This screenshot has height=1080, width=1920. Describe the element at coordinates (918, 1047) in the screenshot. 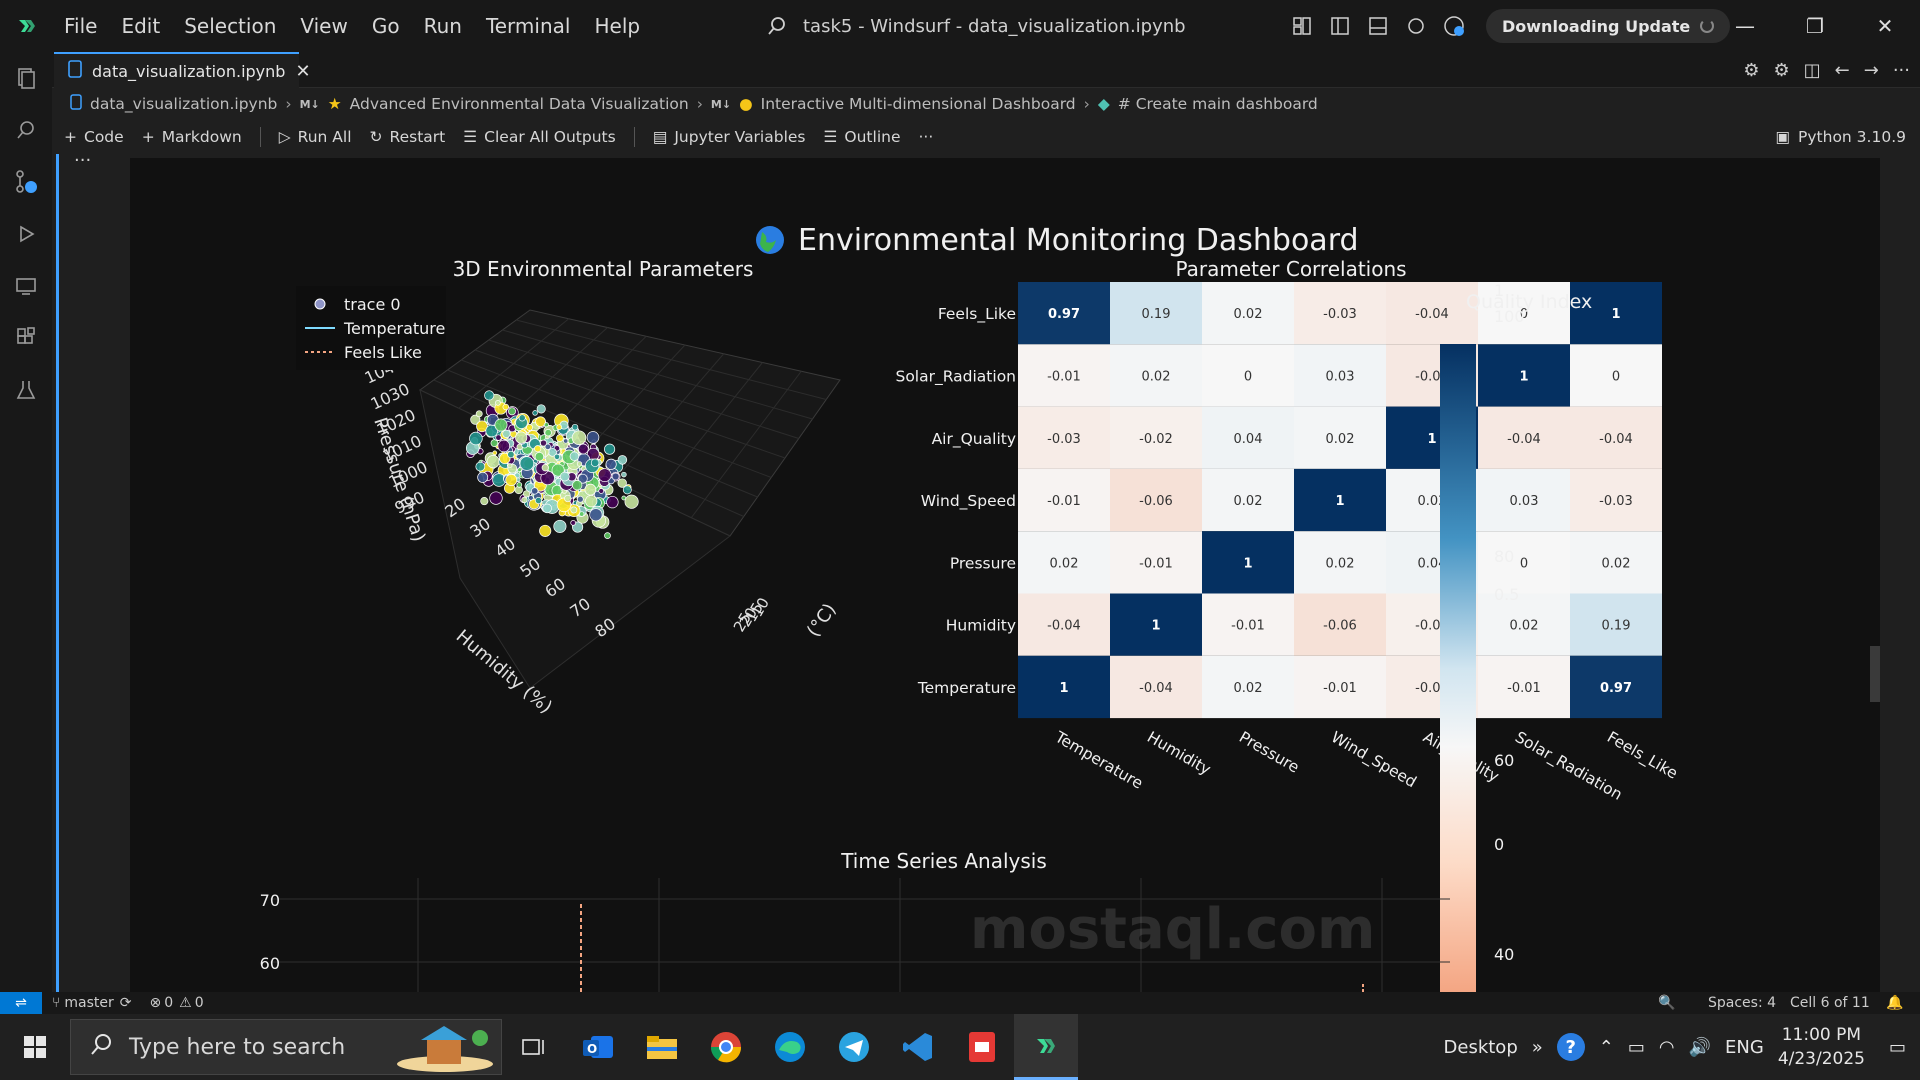

I see `vscode-icon` at that location.